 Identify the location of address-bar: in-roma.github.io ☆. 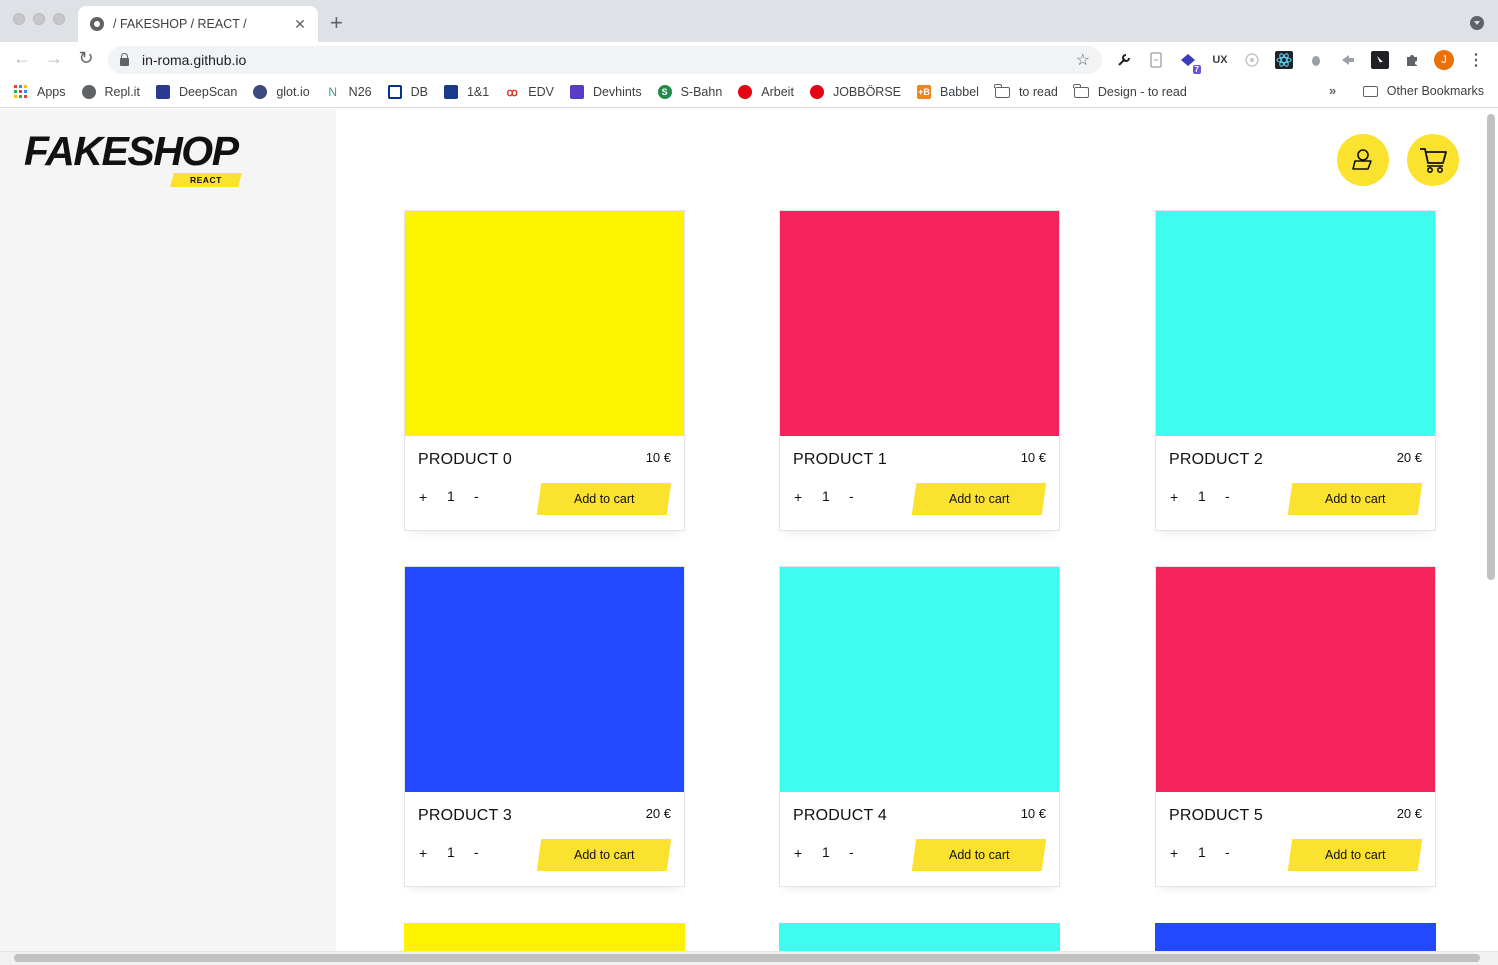
(605, 60).